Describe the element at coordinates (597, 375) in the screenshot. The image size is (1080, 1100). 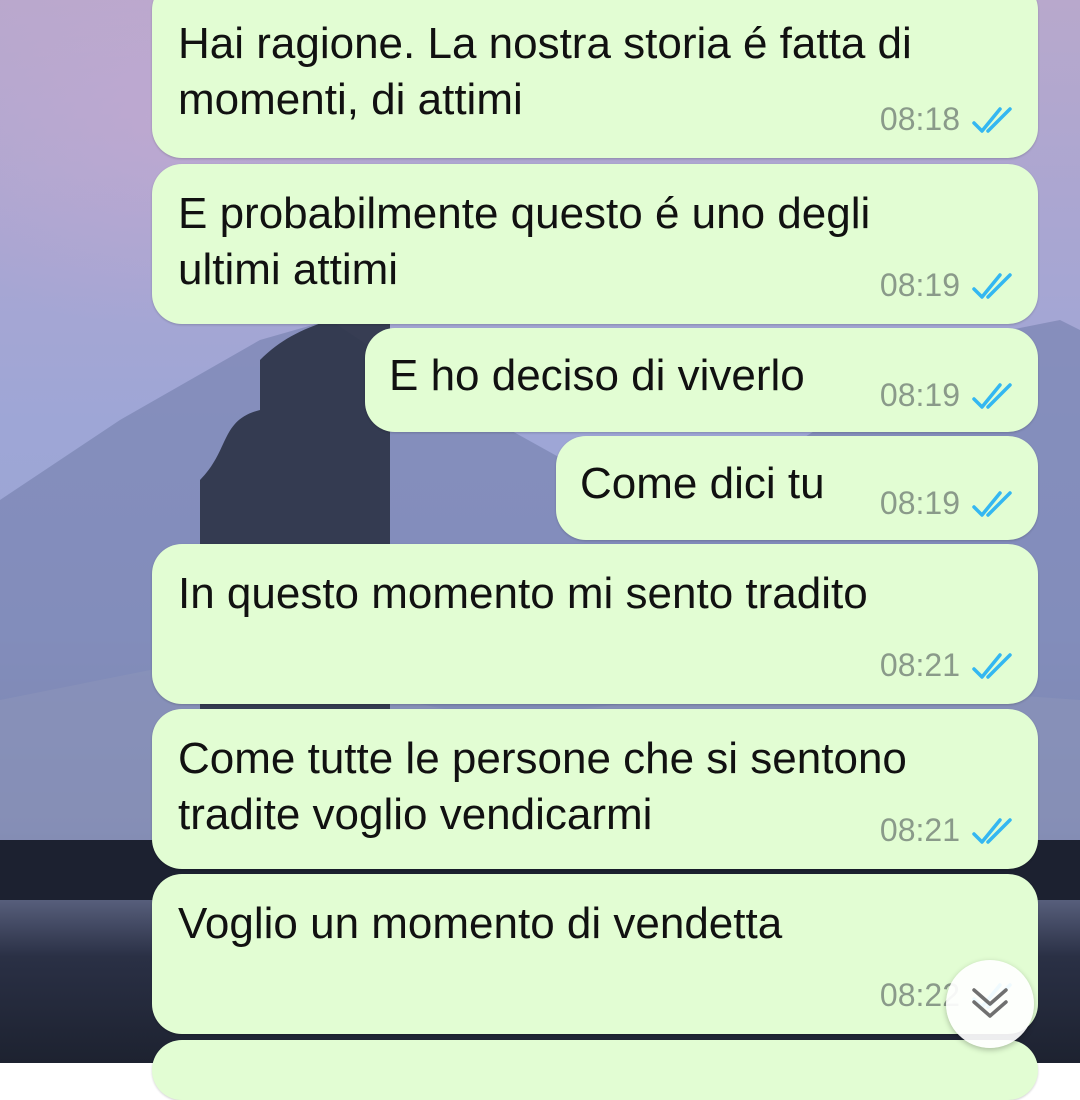
I see `message-text: E ho deciso di viverlo` at that location.